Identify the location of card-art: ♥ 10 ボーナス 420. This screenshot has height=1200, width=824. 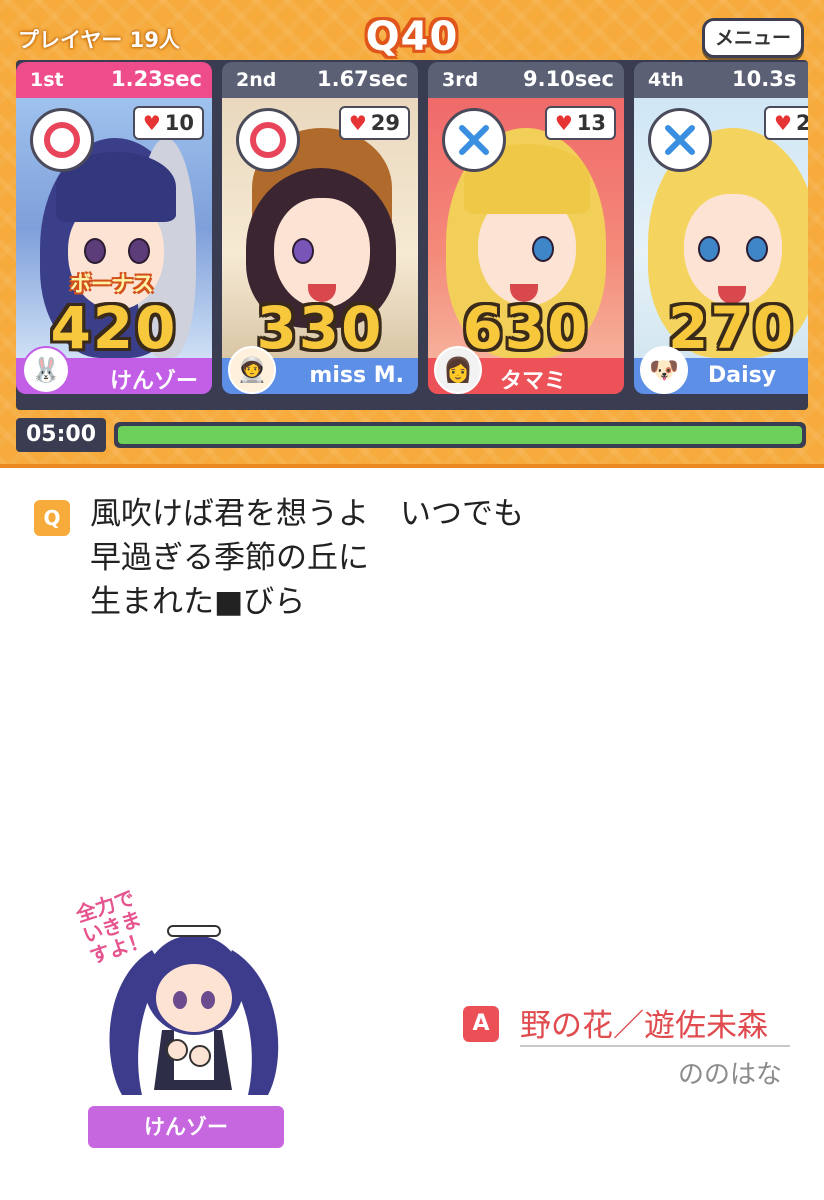
(114, 228).